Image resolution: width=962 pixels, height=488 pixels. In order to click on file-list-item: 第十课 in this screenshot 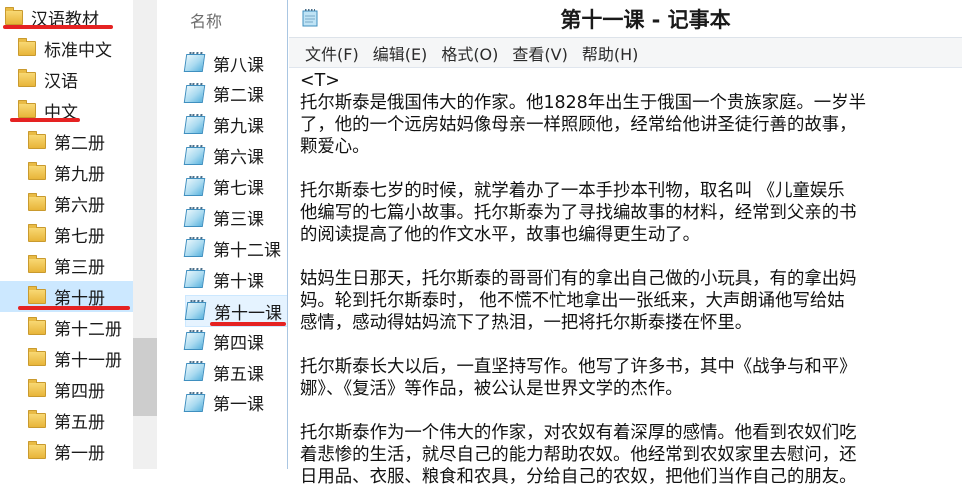, I will do `click(235, 279)`.